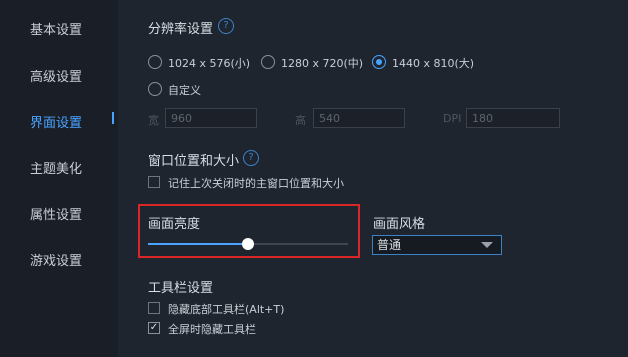  Describe the element at coordinates (181, 29) in the screenshot. I see `resolution-title: 分辨率设置` at that location.